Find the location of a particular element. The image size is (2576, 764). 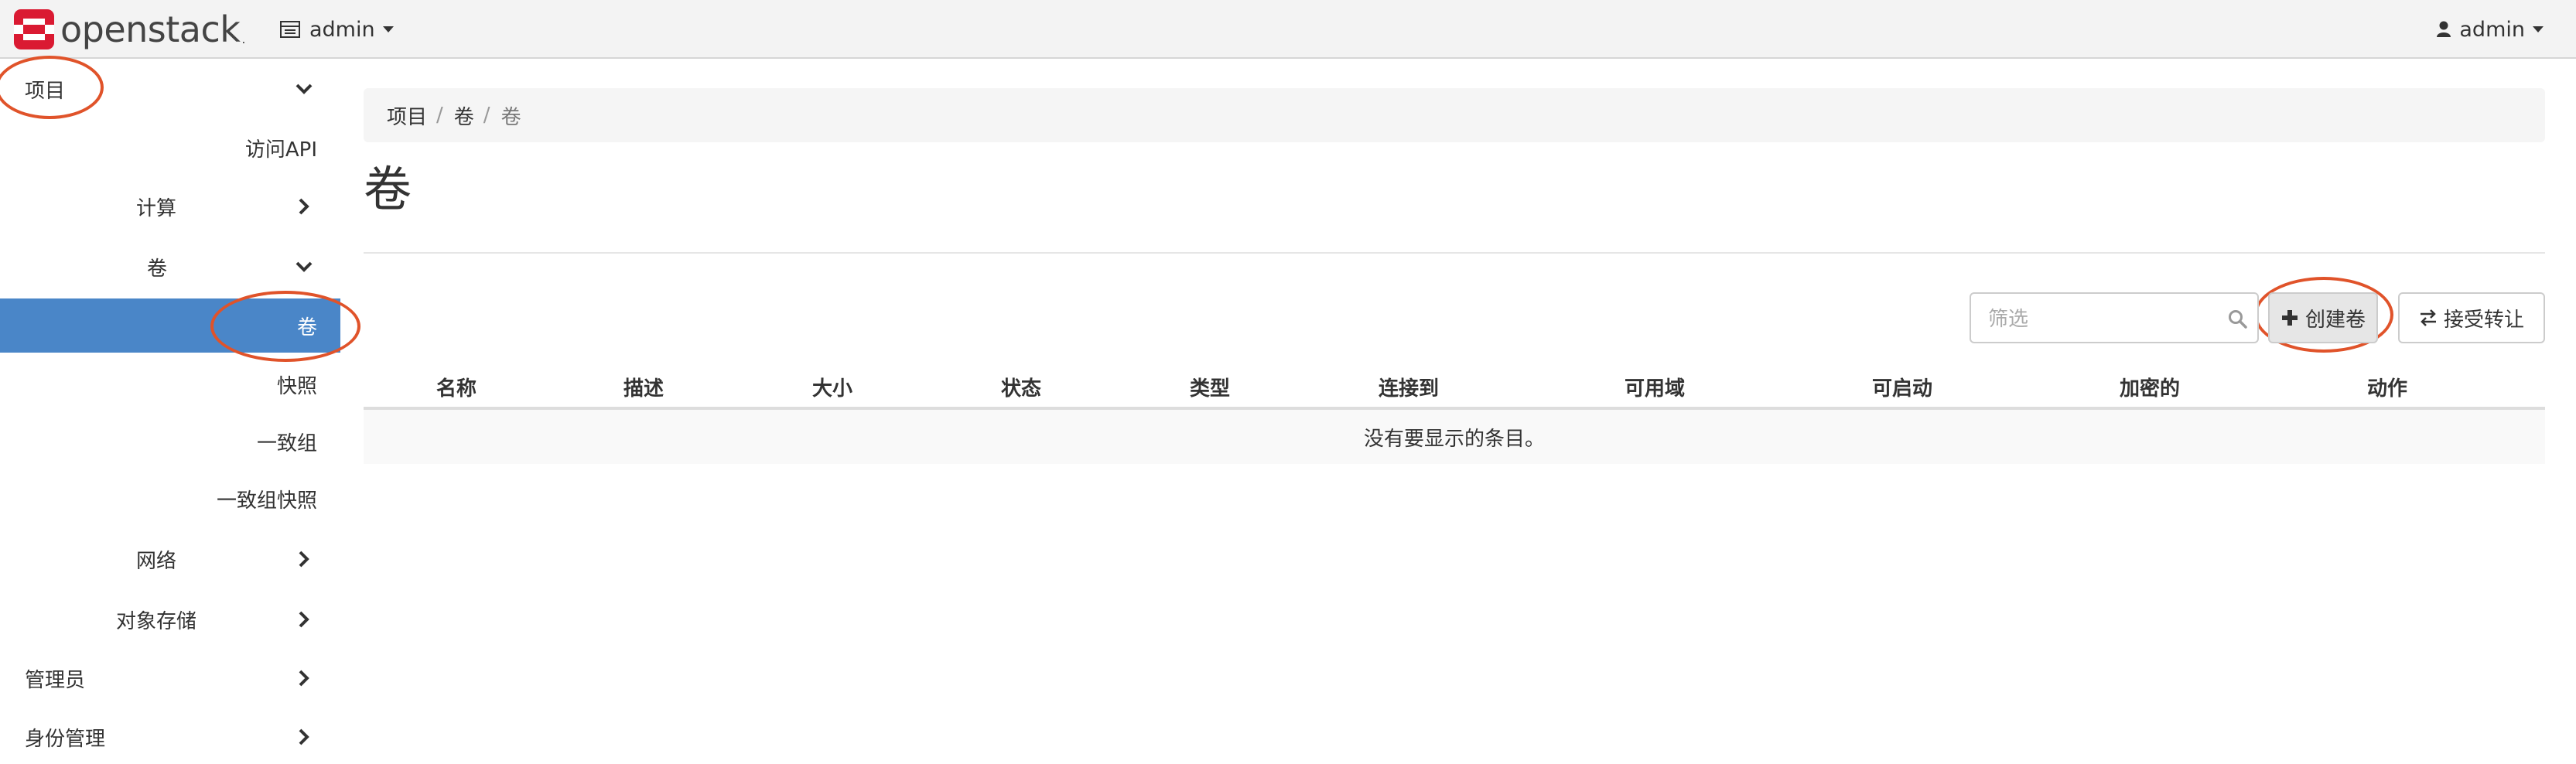

page-title: 卷 is located at coordinates (388, 189).